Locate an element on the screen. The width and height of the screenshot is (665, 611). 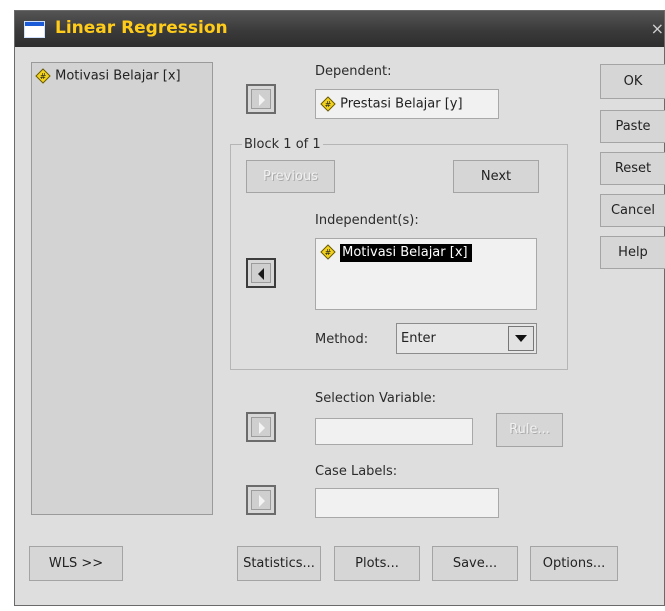
dependent-label: Dependent: is located at coordinates (353, 71).